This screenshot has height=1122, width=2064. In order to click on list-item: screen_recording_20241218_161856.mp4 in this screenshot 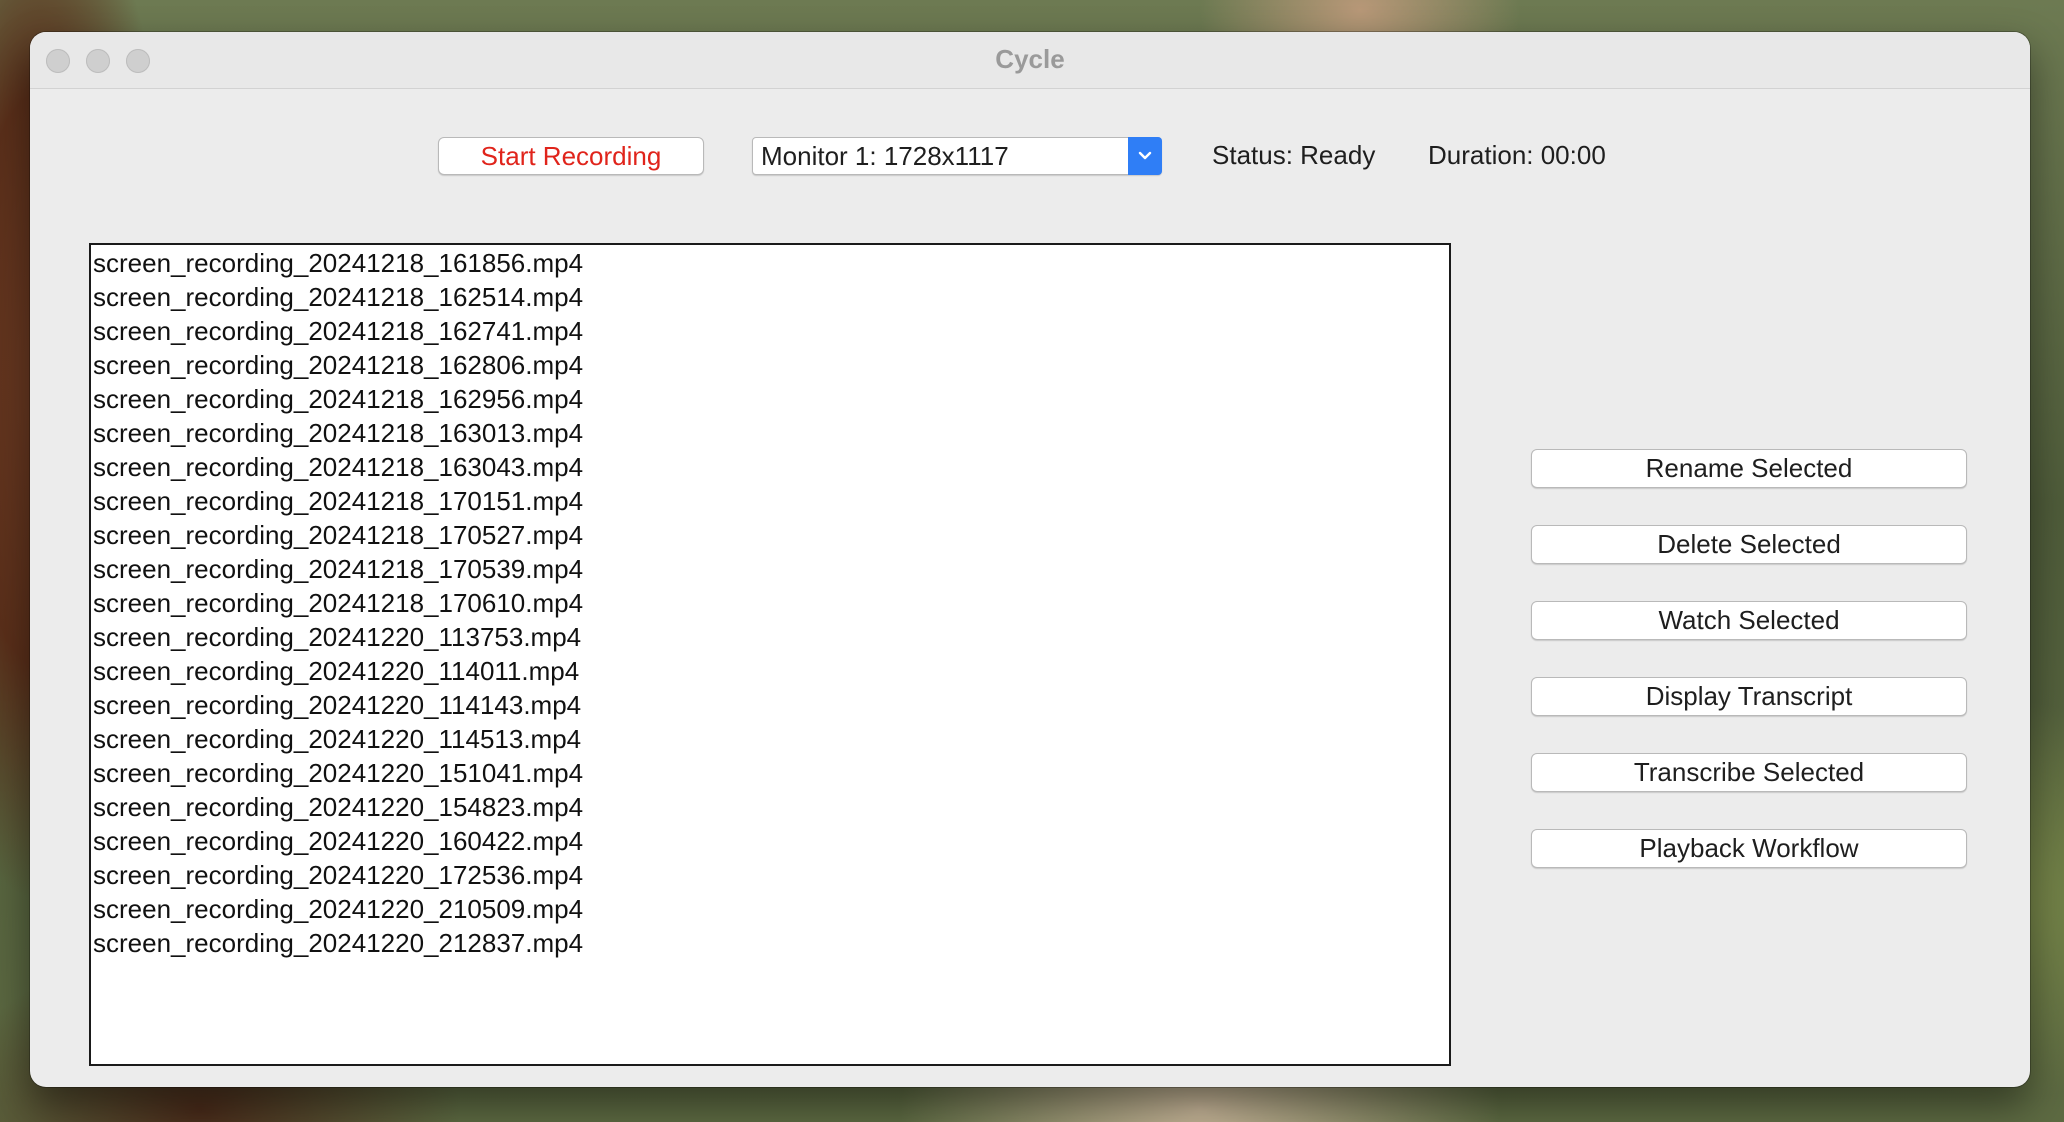, I will do `click(770, 263)`.